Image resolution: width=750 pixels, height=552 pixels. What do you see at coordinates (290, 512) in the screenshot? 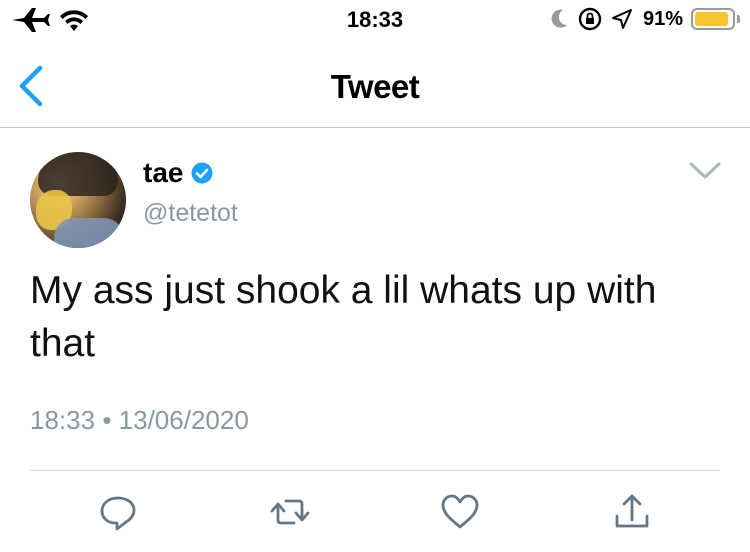
I see `retweet-icon` at bounding box center [290, 512].